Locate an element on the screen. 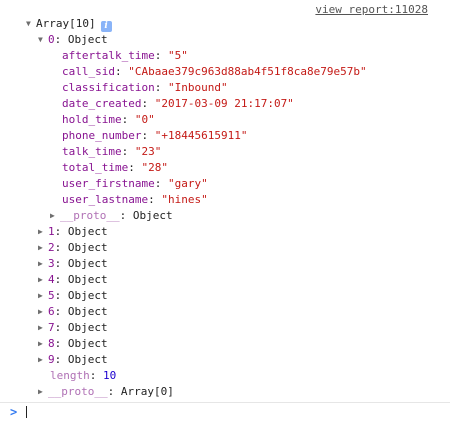  property-key: user_lastname is located at coordinates (105, 199).